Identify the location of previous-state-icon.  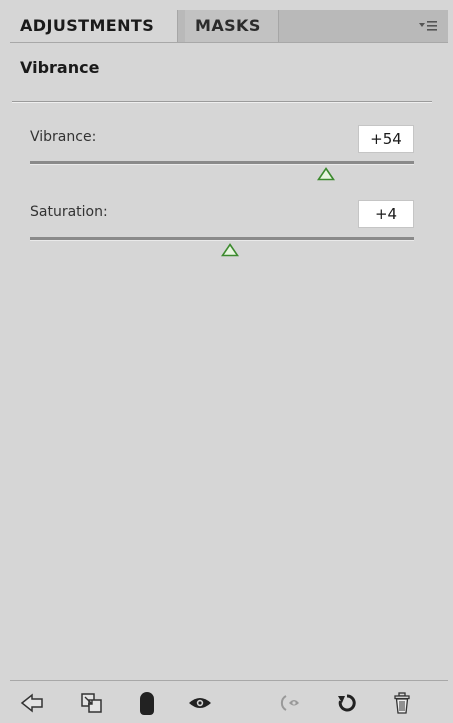
(292, 703).